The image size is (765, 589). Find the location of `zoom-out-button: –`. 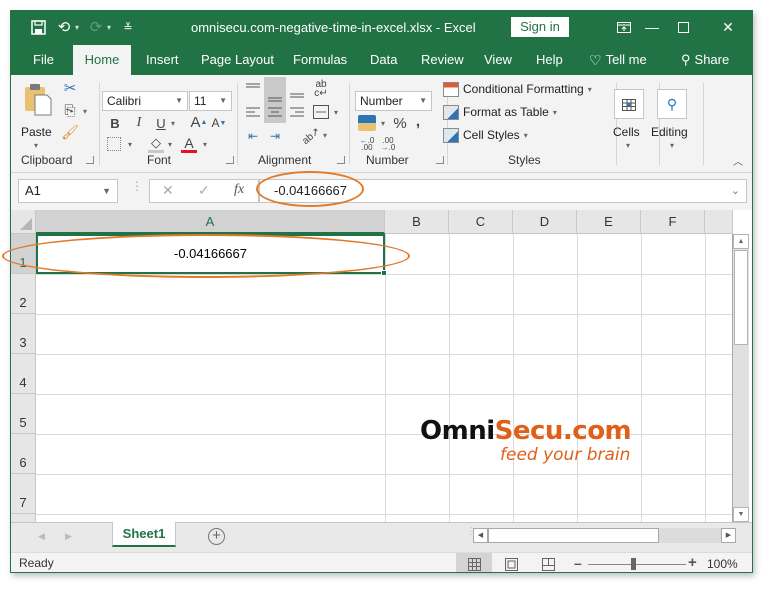

zoom-out-button: – is located at coordinates (578, 563).